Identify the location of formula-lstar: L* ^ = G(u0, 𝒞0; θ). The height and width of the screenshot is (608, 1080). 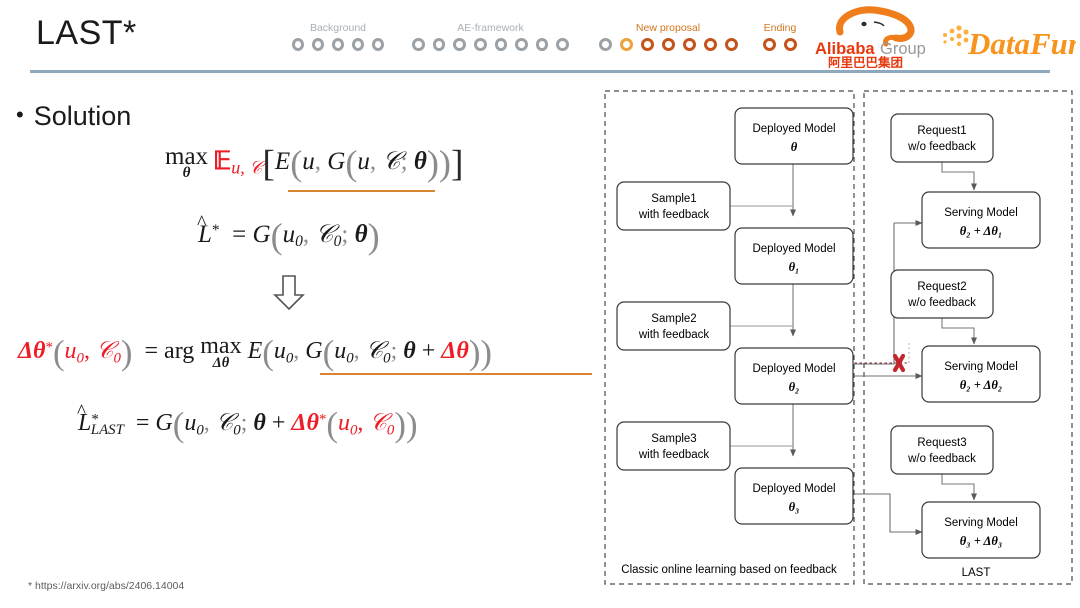
(288, 233).